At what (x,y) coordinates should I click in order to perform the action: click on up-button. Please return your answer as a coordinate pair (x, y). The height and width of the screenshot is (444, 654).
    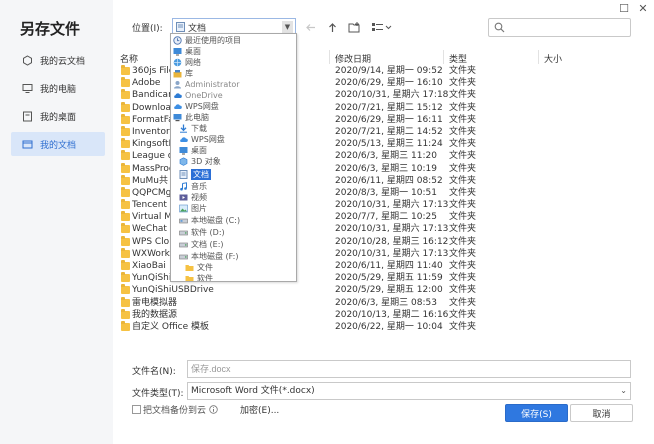
    Looking at the image, I should click on (332, 27).